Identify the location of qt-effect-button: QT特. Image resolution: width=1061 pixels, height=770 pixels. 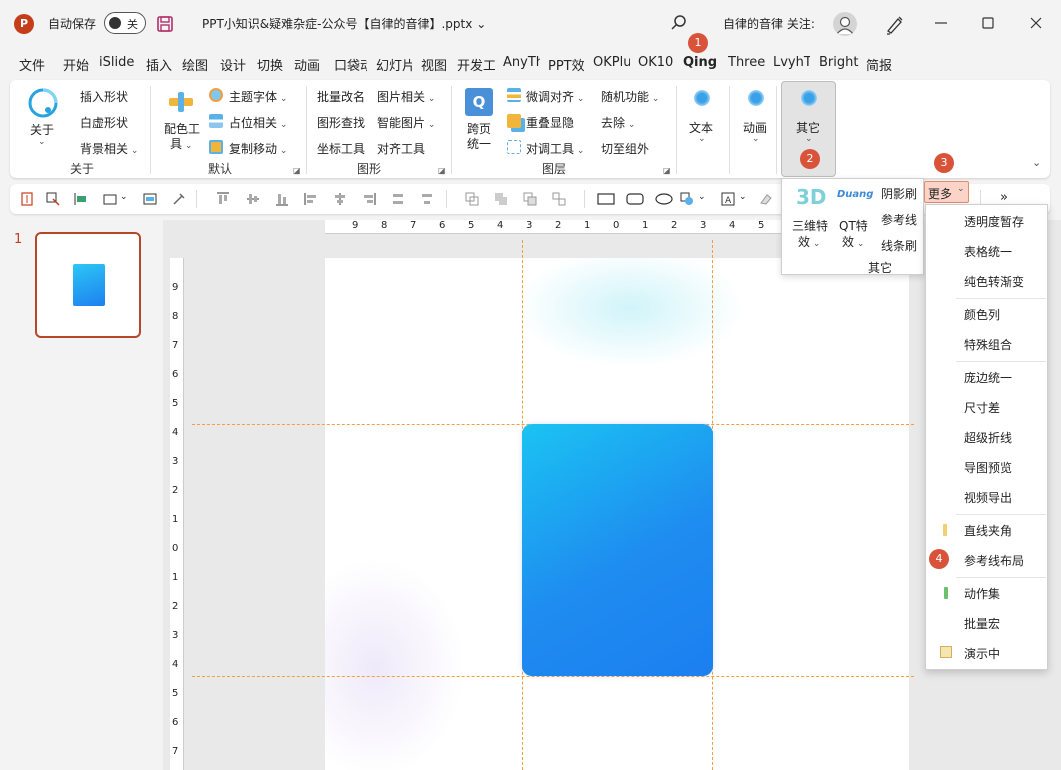
(853, 225).